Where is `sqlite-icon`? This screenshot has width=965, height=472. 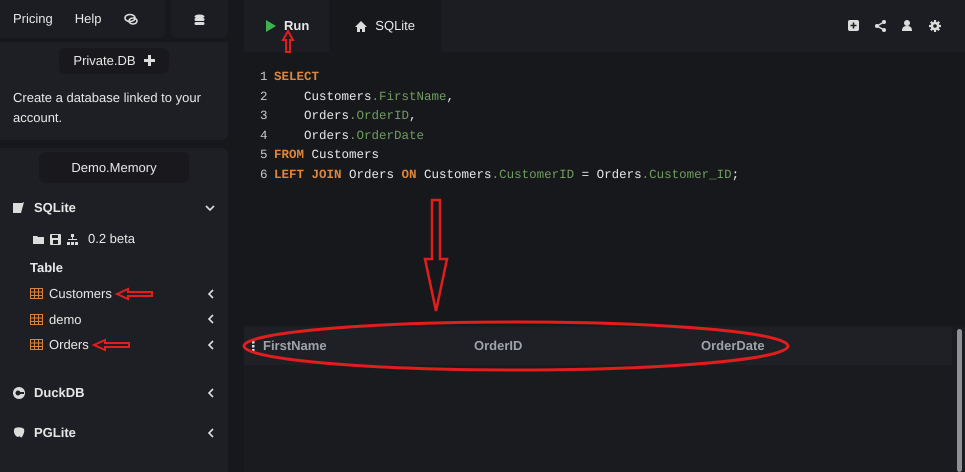
sqlite-icon is located at coordinates (19, 208).